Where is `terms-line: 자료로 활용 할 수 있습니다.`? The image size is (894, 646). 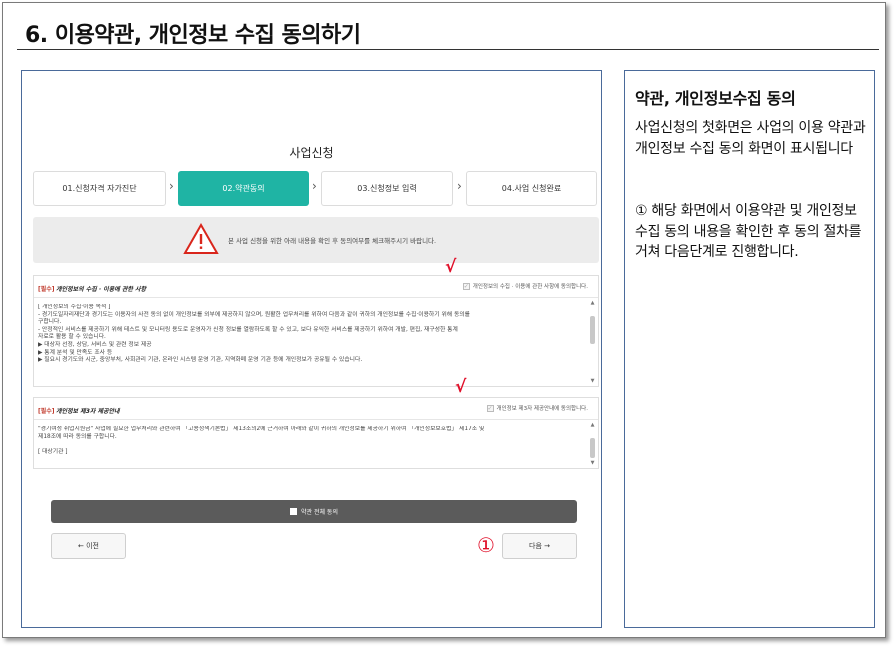 terms-line: 자료로 활용 할 수 있습니다. is located at coordinates (72, 337).